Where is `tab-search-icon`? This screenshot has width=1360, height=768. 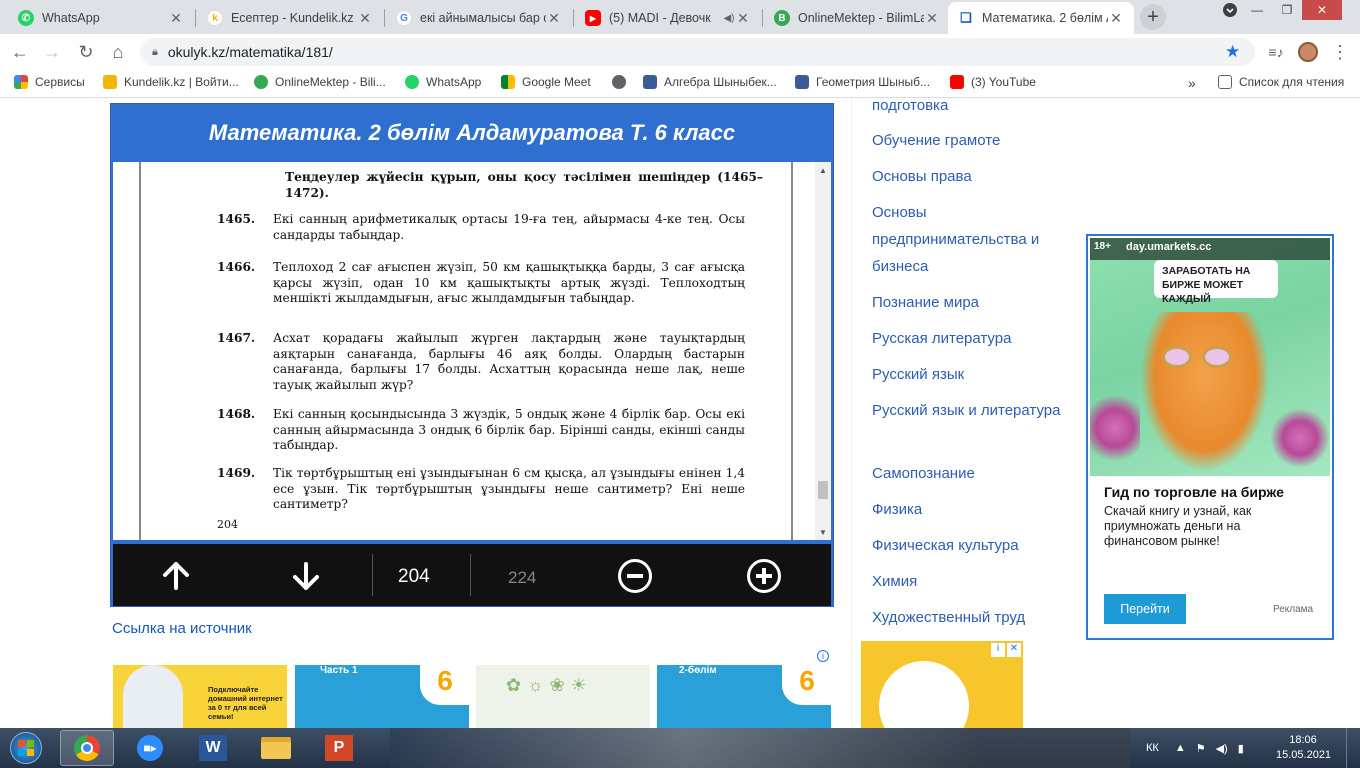
tab-search-icon is located at coordinates (1230, 10).